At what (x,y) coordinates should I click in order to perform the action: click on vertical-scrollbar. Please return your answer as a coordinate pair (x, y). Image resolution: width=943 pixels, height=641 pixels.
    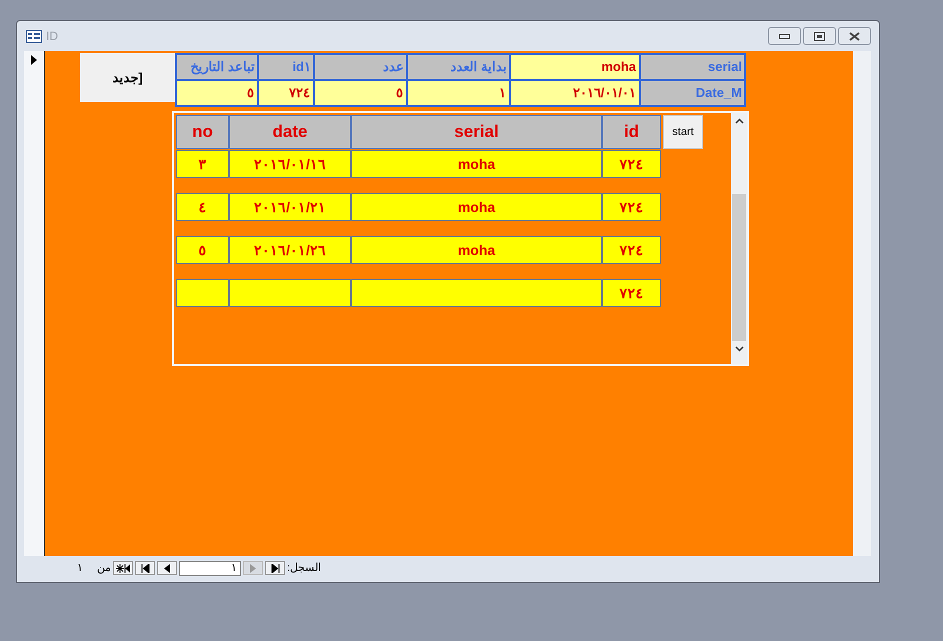
    Looking at the image, I should click on (739, 238).